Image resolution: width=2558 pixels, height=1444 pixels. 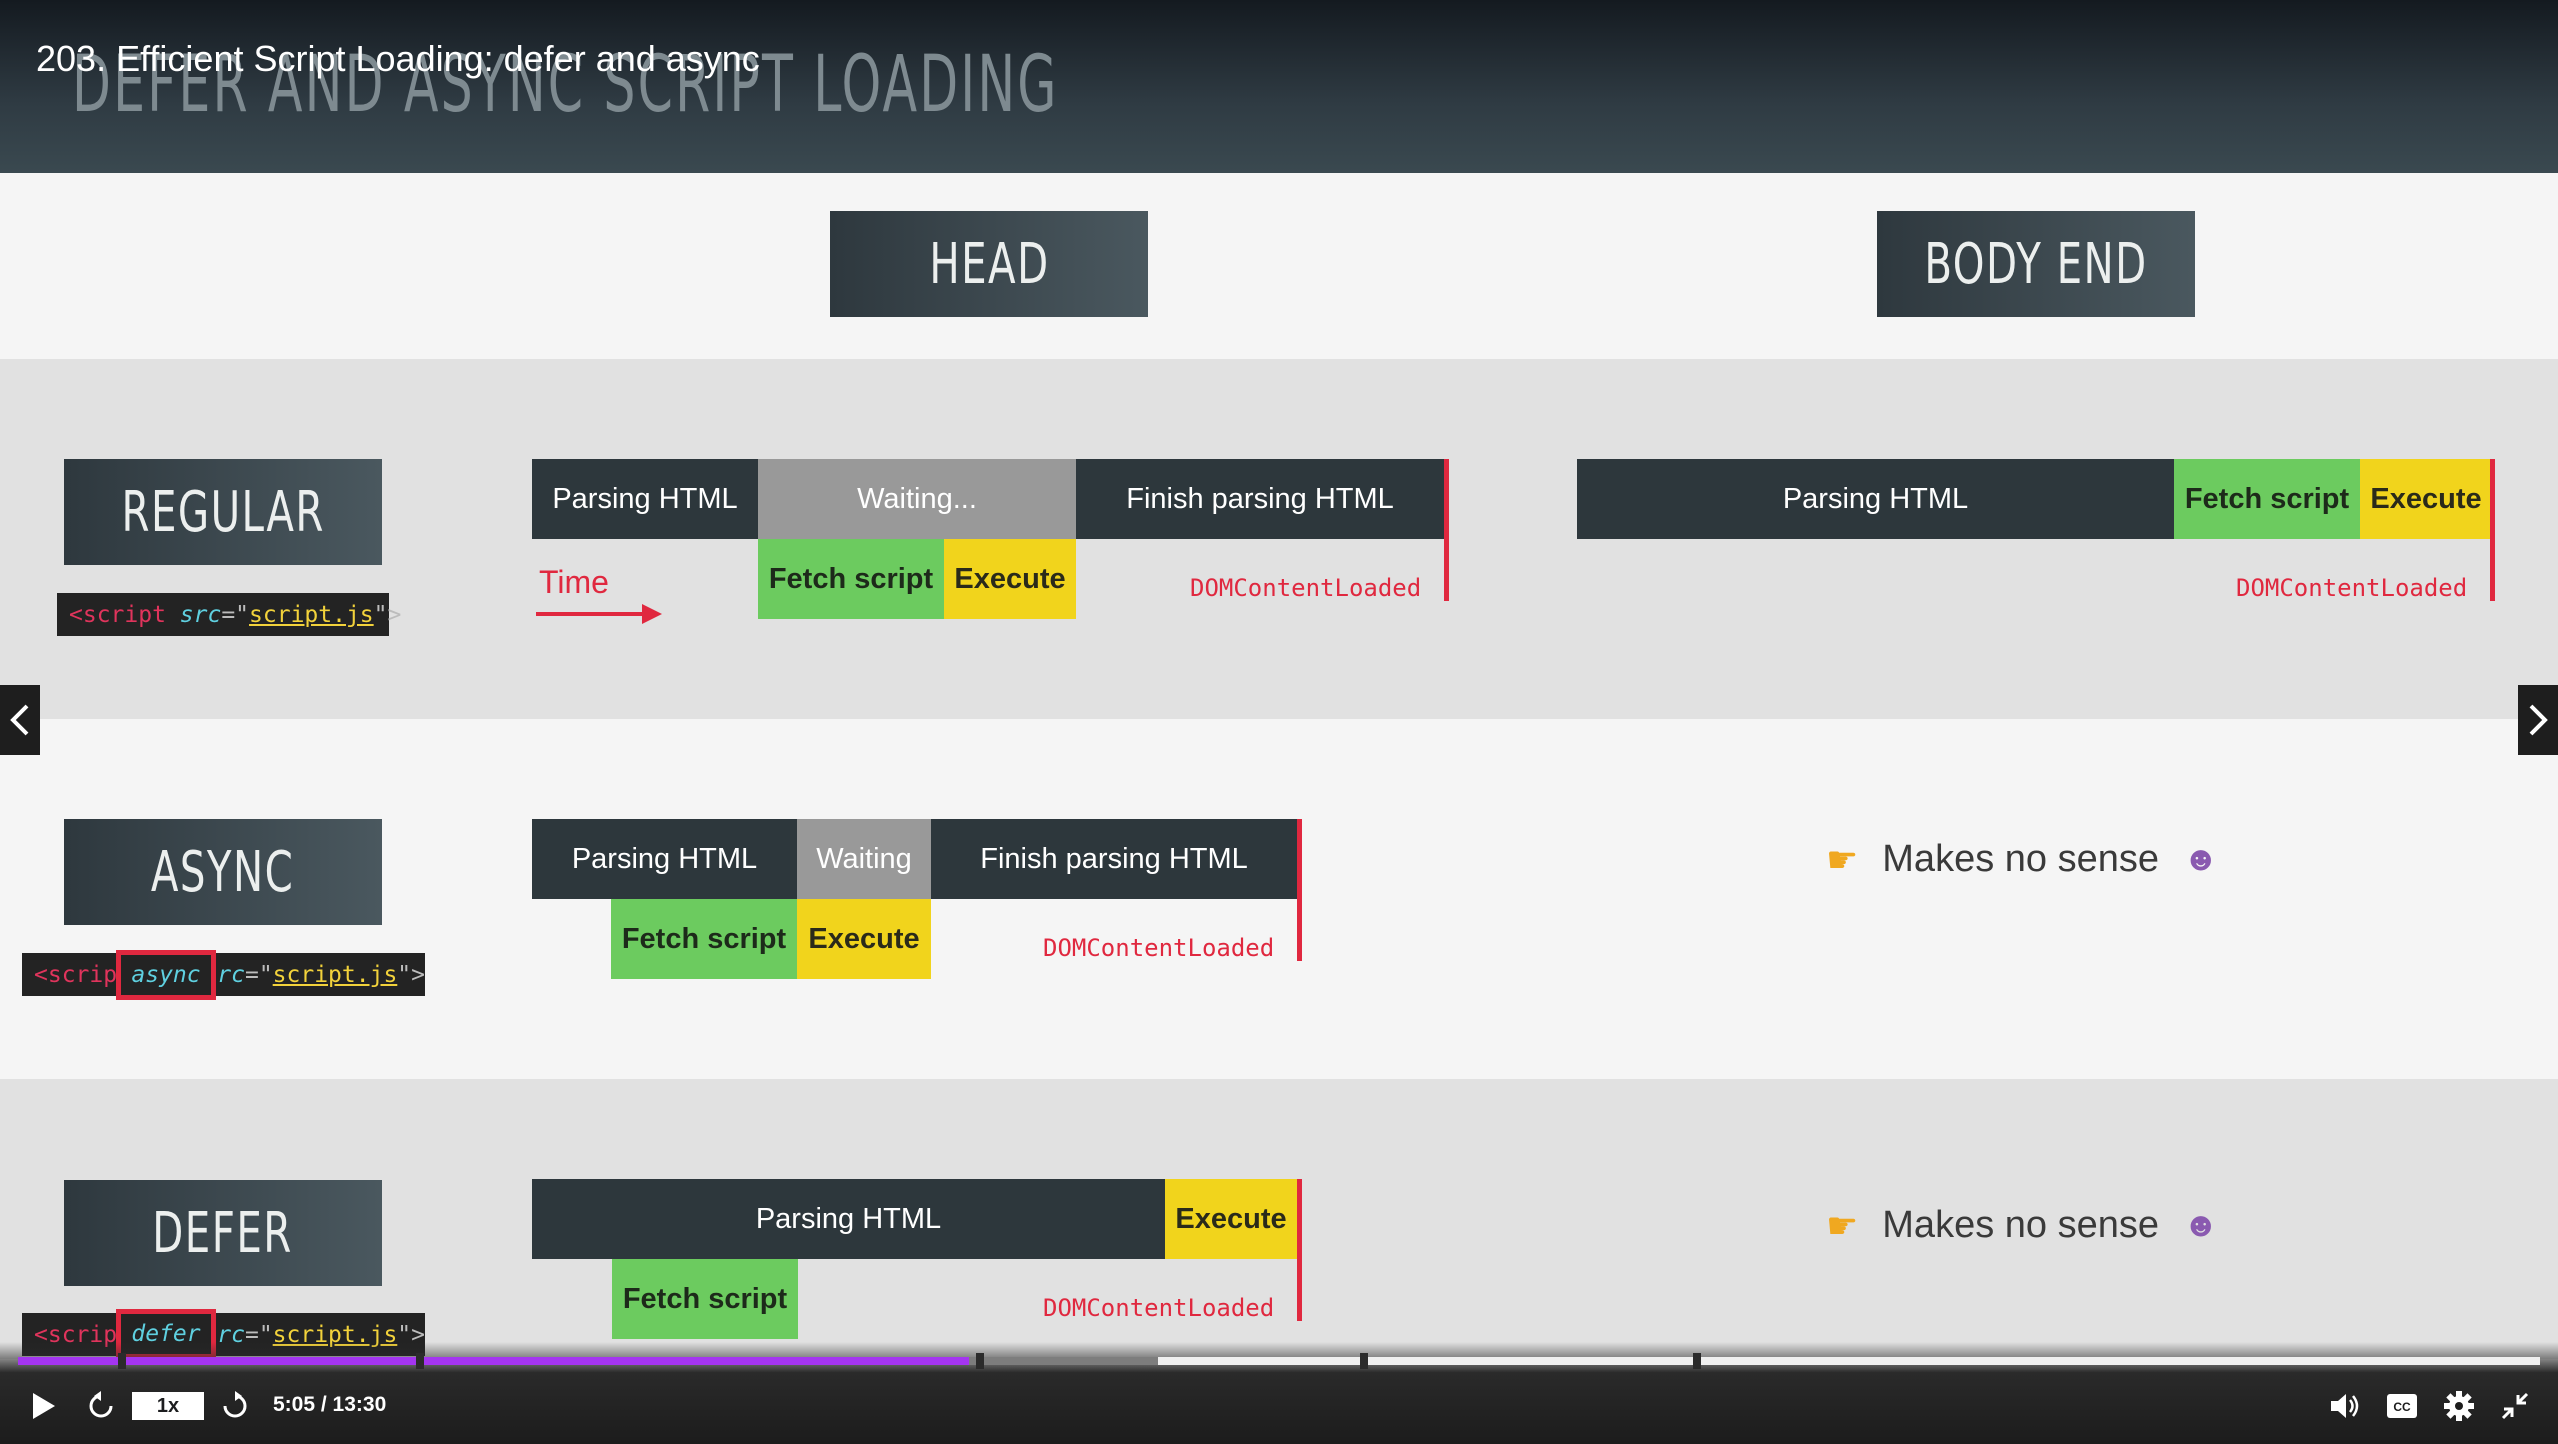 What do you see at coordinates (1299, 890) in the screenshot?
I see `async-head-dcl-marker` at bounding box center [1299, 890].